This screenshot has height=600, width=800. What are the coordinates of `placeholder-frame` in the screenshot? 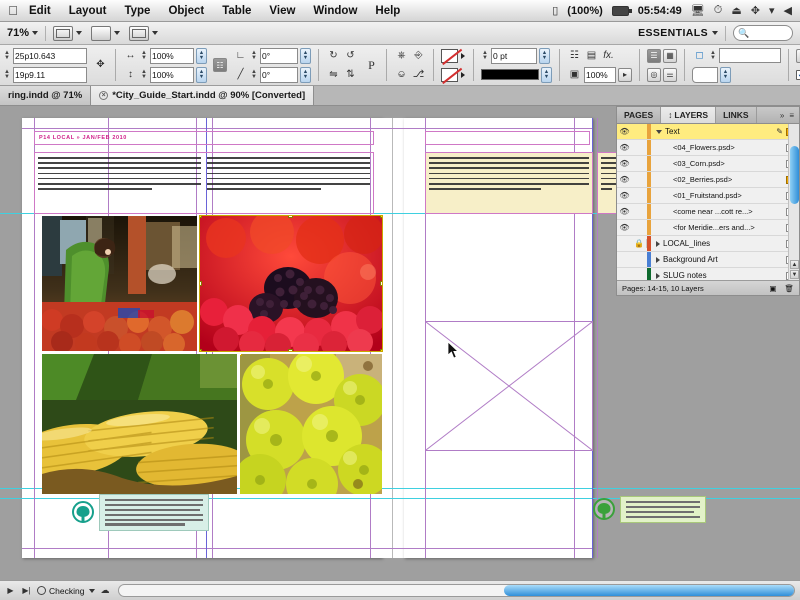 It's located at (509, 386).